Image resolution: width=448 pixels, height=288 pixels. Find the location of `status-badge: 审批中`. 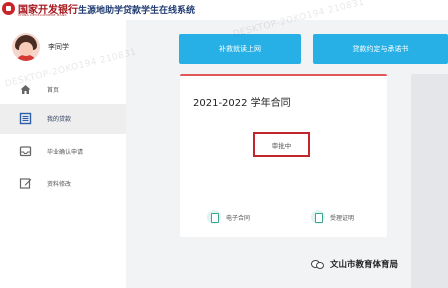

status-badge: 审批中 is located at coordinates (281, 144).